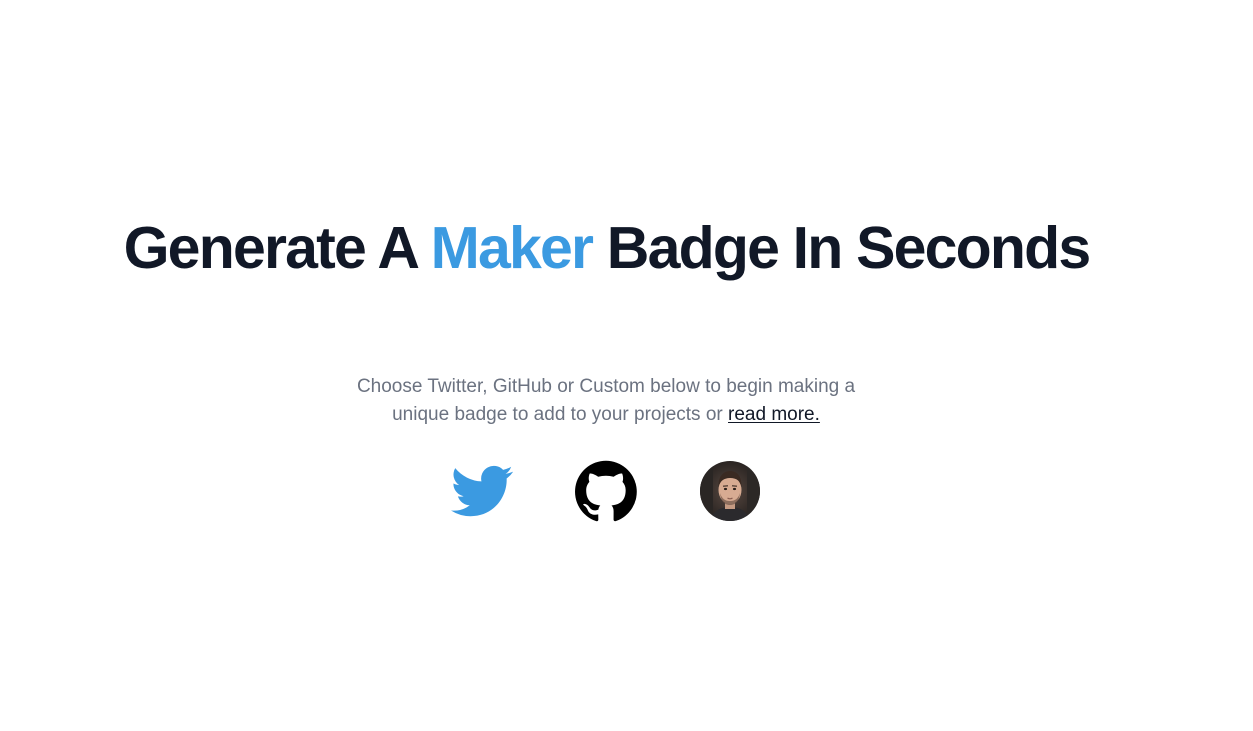 The image size is (1253, 731). Describe the element at coordinates (512, 248) in the screenshot. I see `title-accent-word: Maker` at that location.